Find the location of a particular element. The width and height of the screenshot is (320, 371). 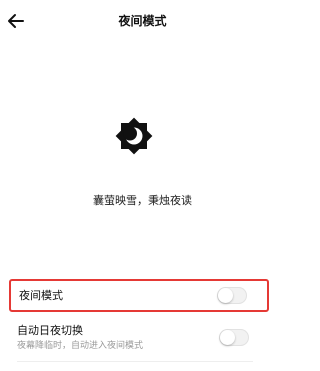

moon-sun-icon is located at coordinates (134, 136).